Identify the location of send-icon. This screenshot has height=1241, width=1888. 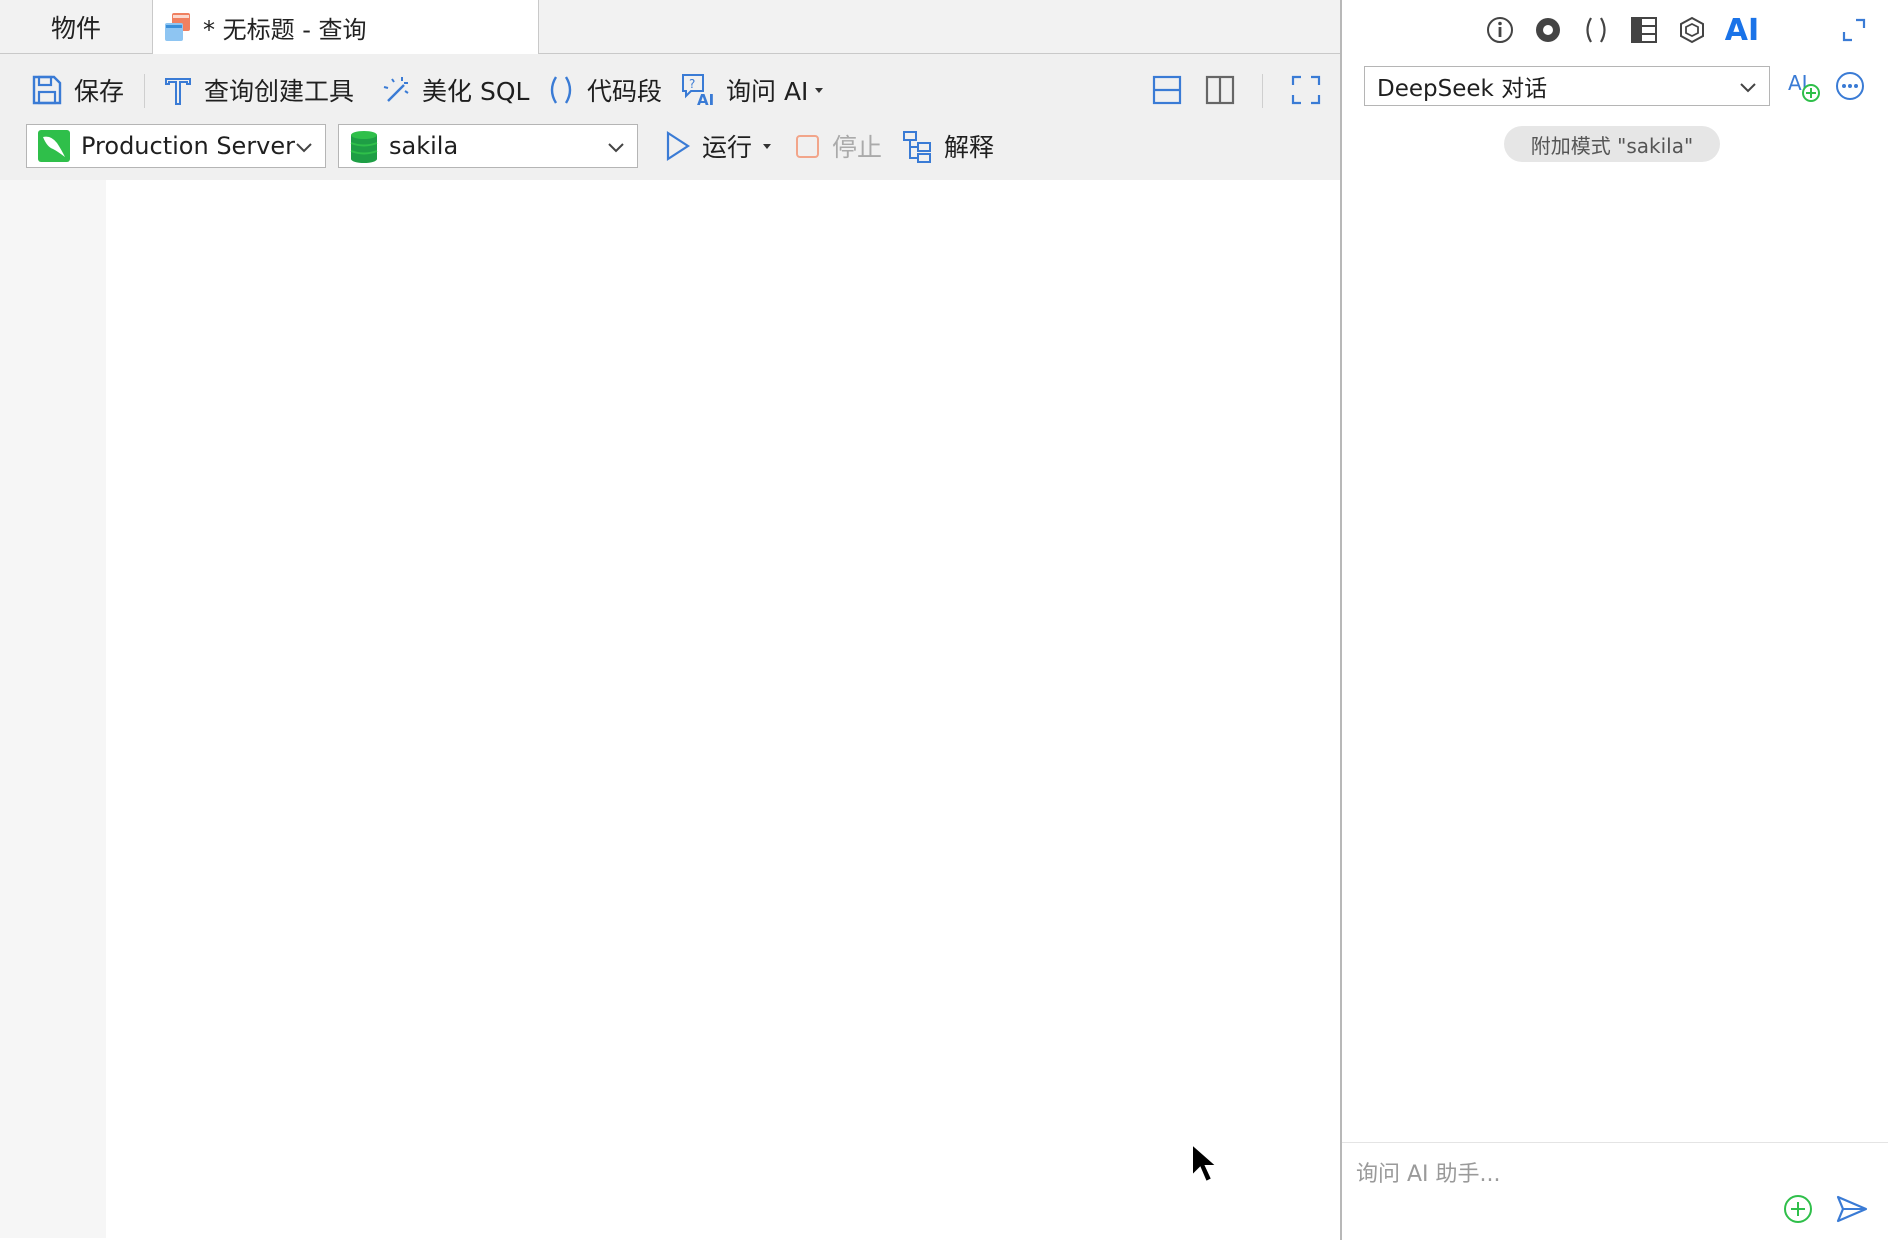
(1852, 1209).